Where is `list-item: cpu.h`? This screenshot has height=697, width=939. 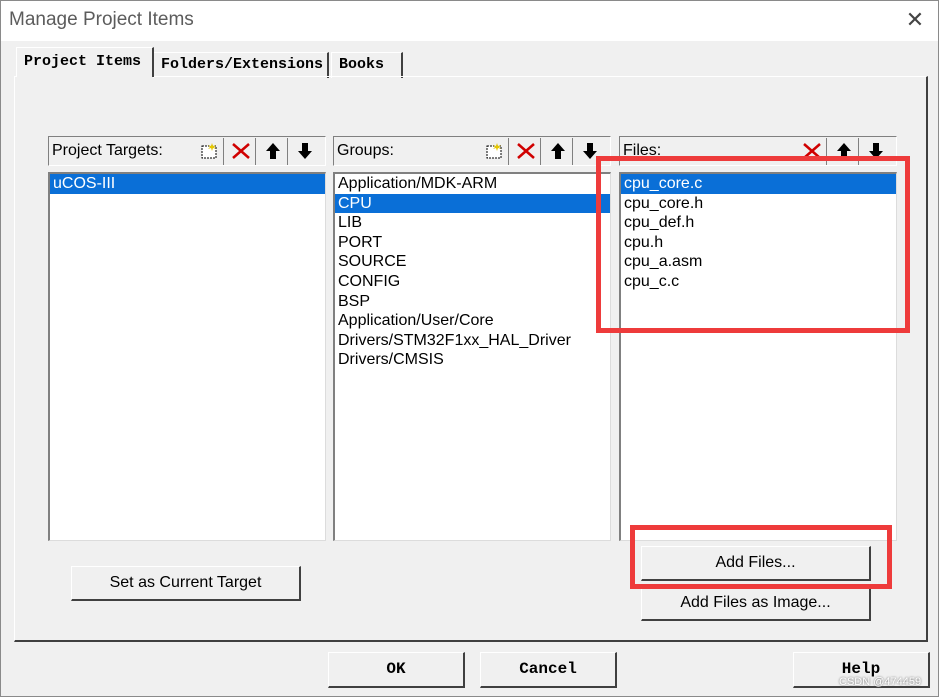
list-item: cpu.h is located at coordinates (758, 243).